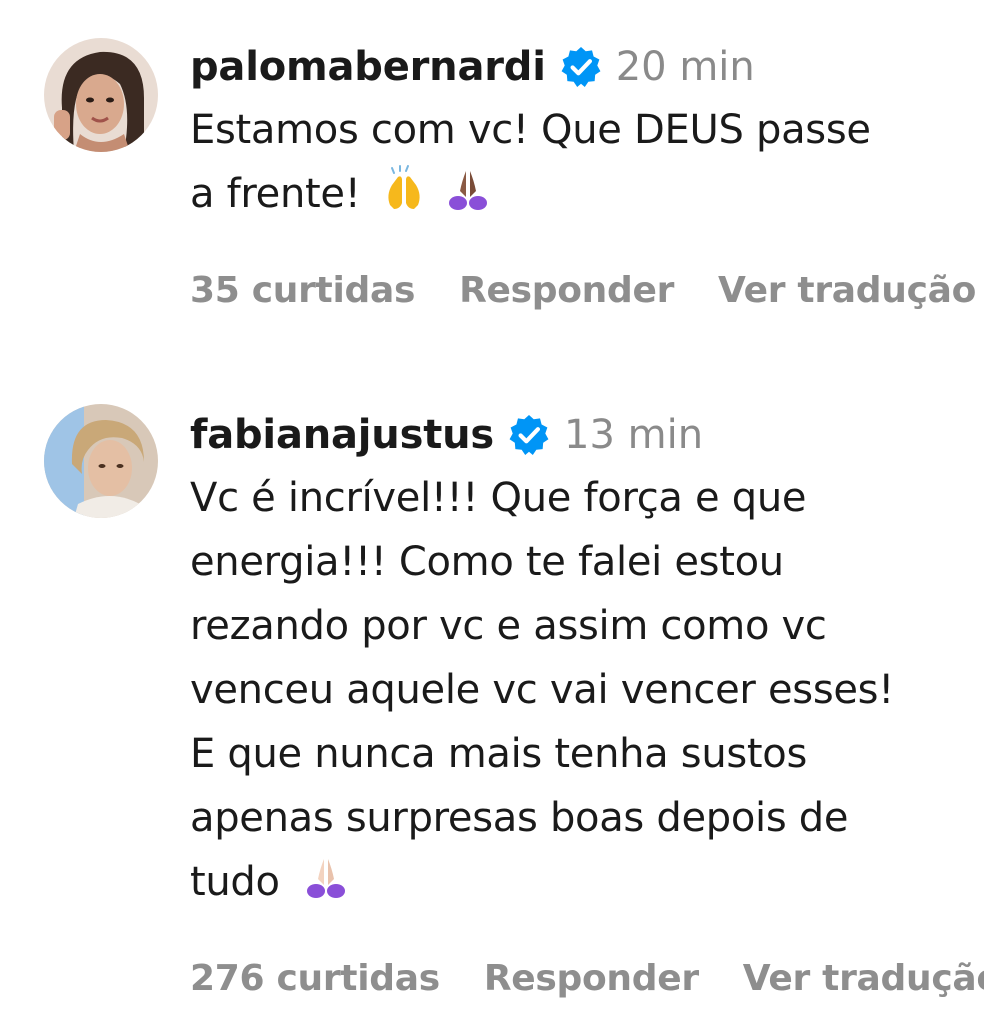 This screenshot has width=984, height=1032. What do you see at coordinates (519, 818) in the screenshot?
I see `comment-line: apenas surpresas boas depois de` at bounding box center [519, 818].